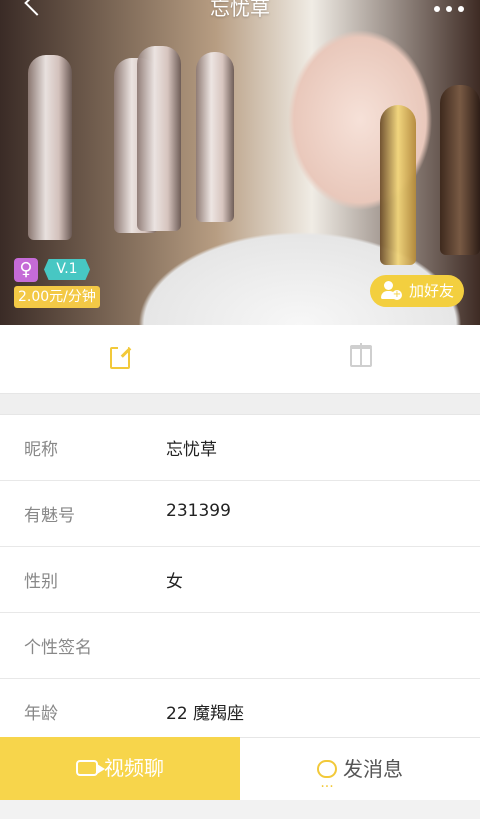 This screenshot has height=819, width=480. Describe the element at coordinates (373, 769) in the screenshot. I see `send-message-label: 发消息` at that location.